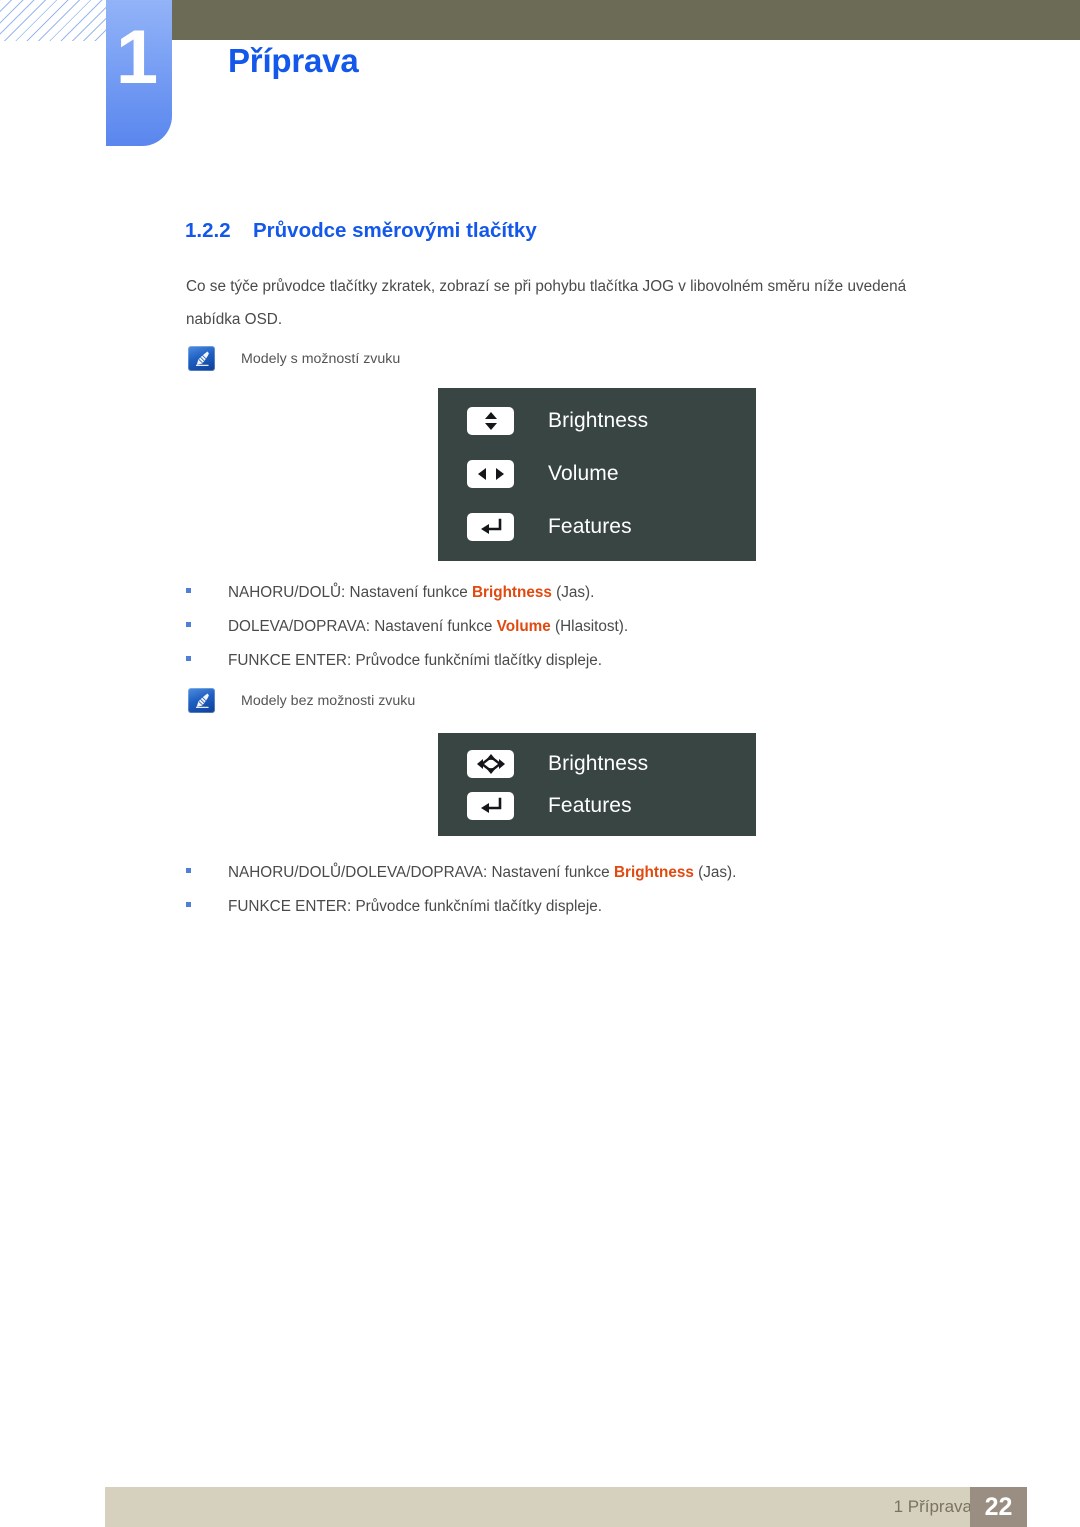 The height and width of the screenshot is (1527, 1080). What do you see at coordinates (540, 1507) in the screenshot?
I see `footer-bar` at bounding box center [540, 1507].